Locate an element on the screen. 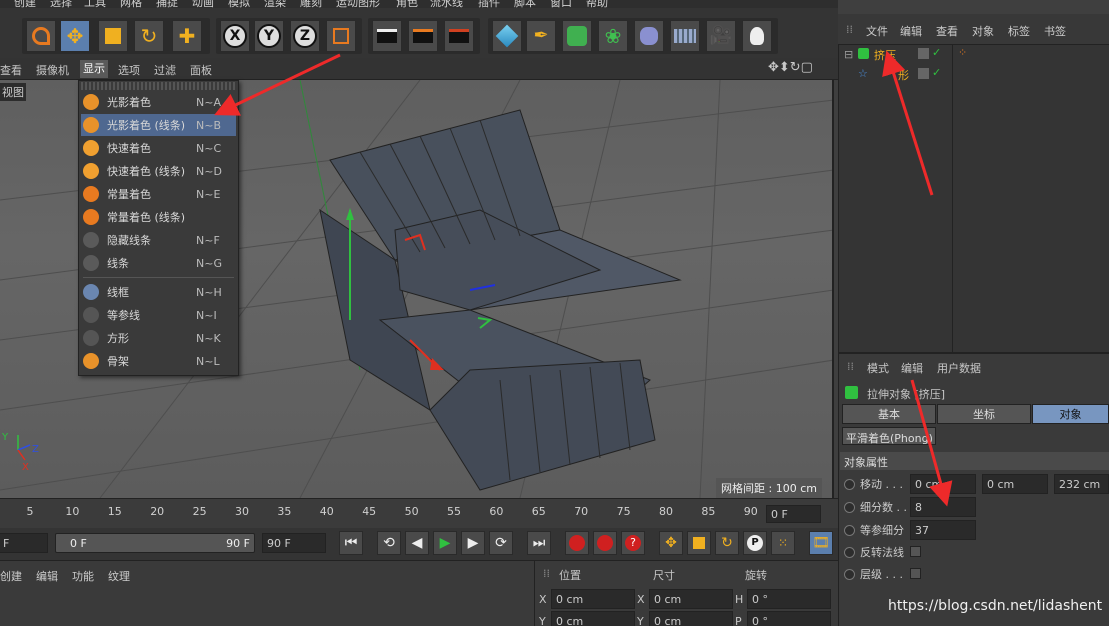 The width and height of the screenshot is (1109, 626). previous-key-button: ⟲ is located at coordinates (389, 543).